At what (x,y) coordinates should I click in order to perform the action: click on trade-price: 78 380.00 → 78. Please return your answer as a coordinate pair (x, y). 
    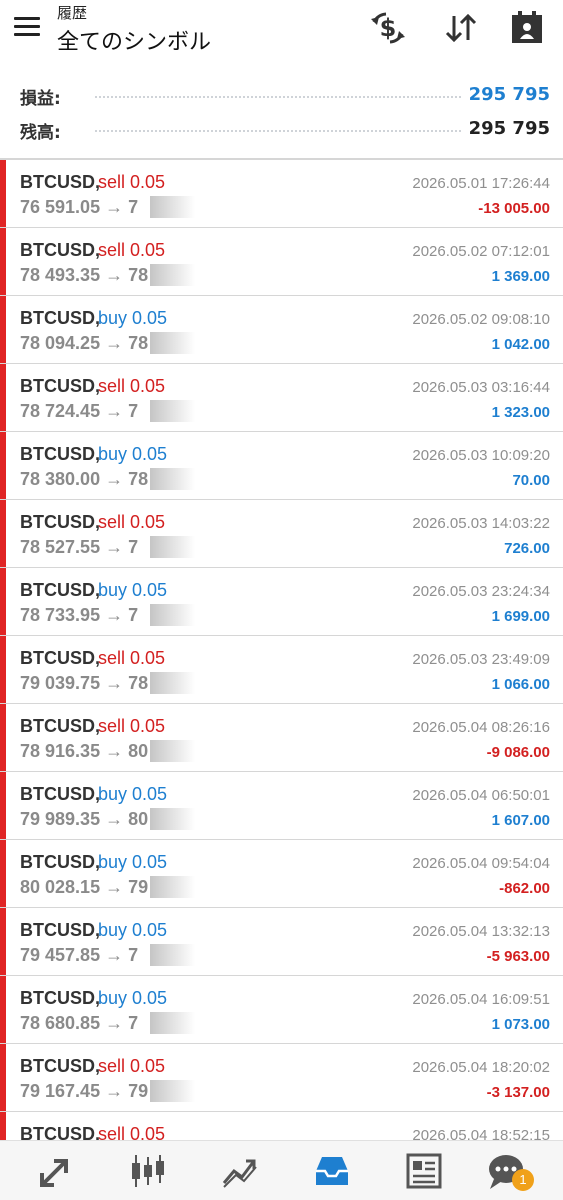
    Looking at the image, I should click on (84, 479).